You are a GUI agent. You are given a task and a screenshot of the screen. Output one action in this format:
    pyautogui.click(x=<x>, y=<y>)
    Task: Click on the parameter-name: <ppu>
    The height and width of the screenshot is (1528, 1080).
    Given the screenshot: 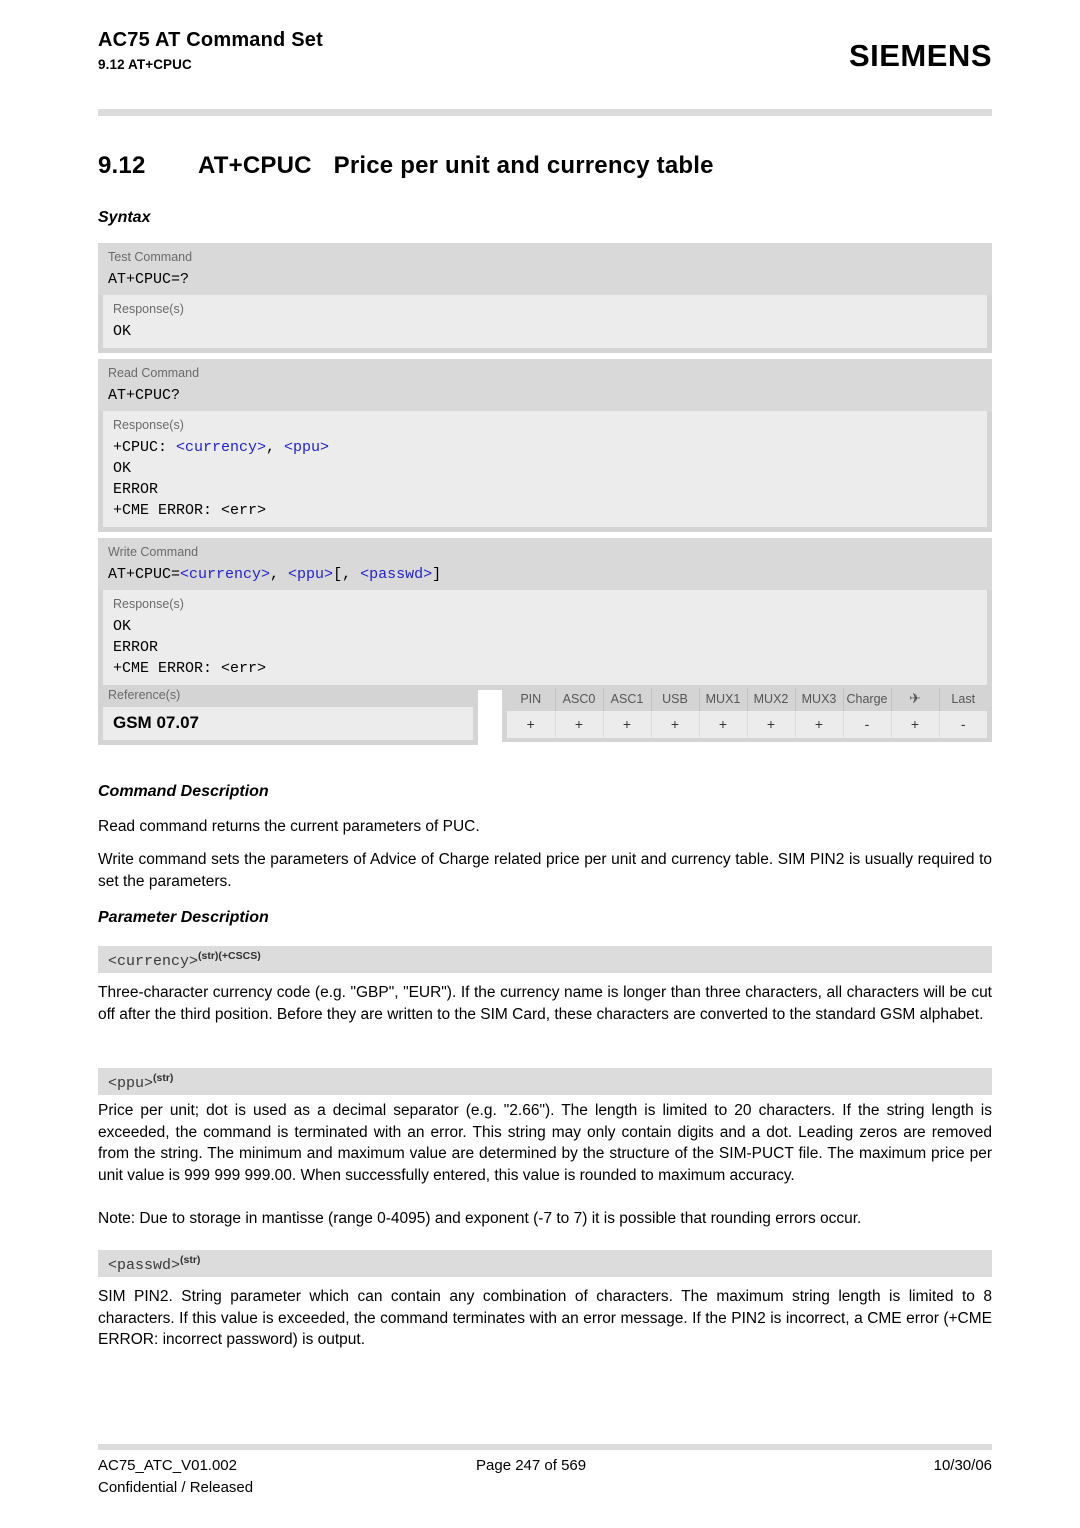 What is the action you would take?
    pyautogui.click(x=131, y=1083)
    